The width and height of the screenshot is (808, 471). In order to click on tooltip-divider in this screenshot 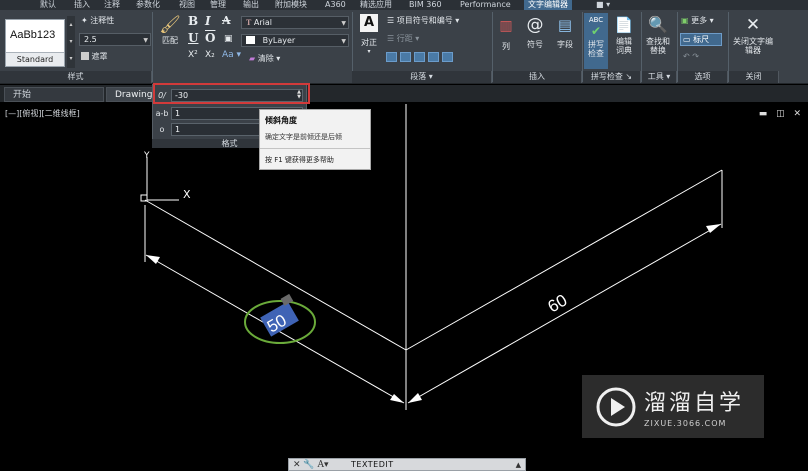, I will do `click(315, 148)`.